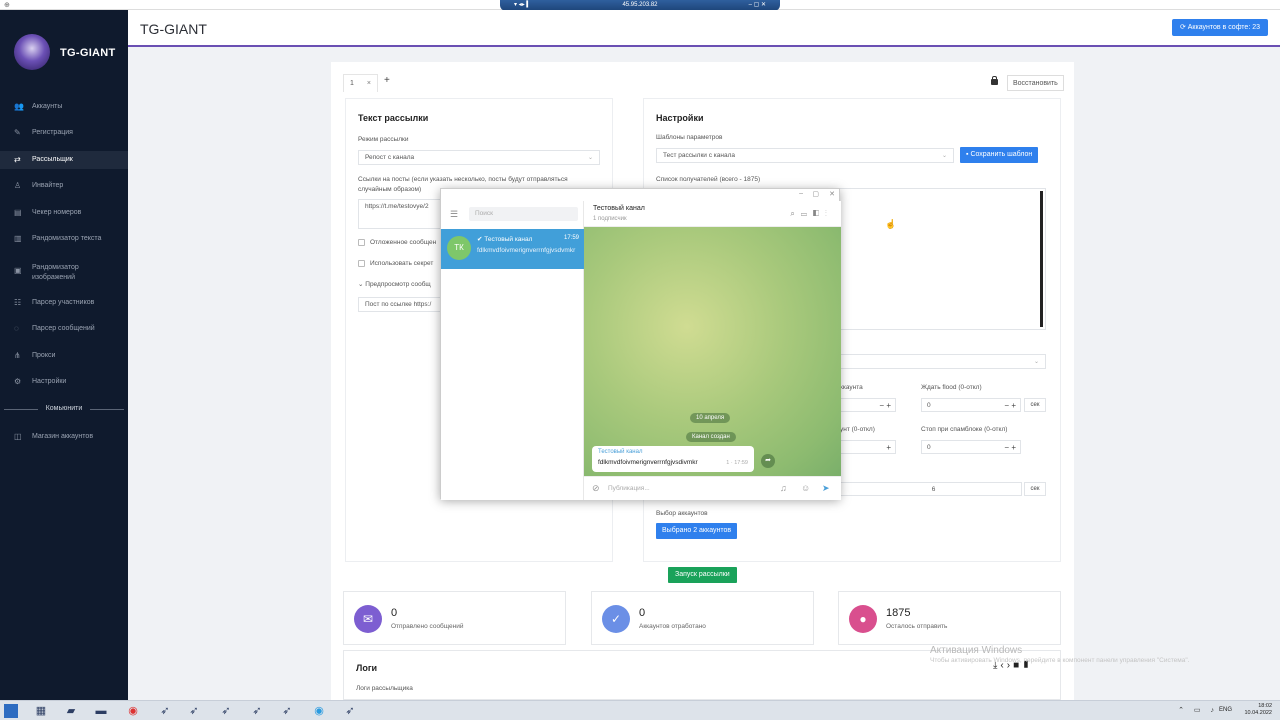 This screenshot has width=1280, height=720. Describe the element at coordinates (1225, 710) in the screenshot. I see `language-indicator: ENG` at that location.